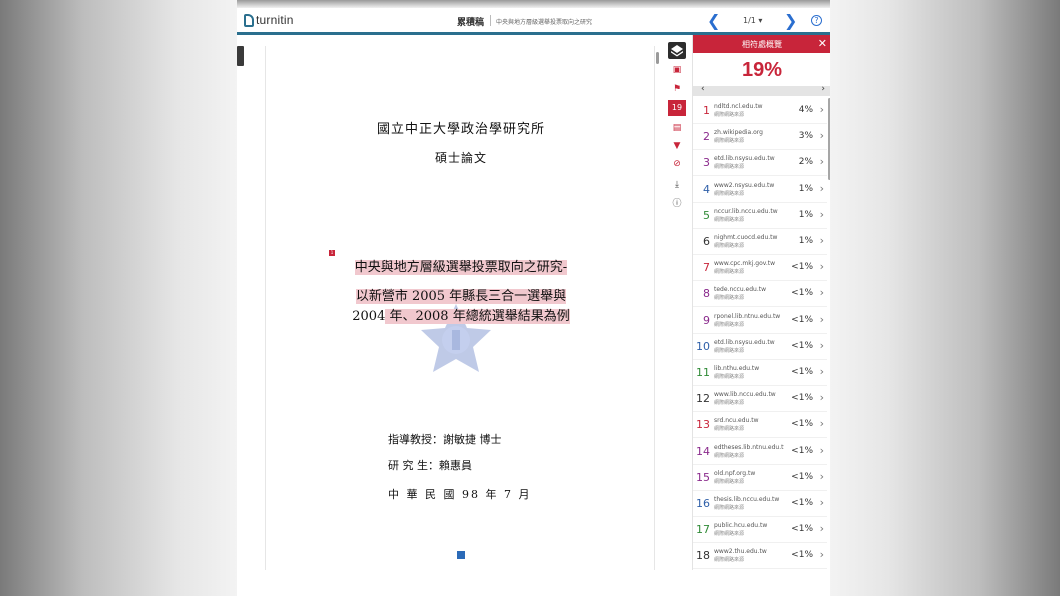 The width and height of the screenshot is (1060, 596). Describe the element at coordinates (760, 452) in the screenshot. I see `source-row: 14 edtheses.lib.ntnu.edu.tw 網際網路來源 <1% ›` at that location.